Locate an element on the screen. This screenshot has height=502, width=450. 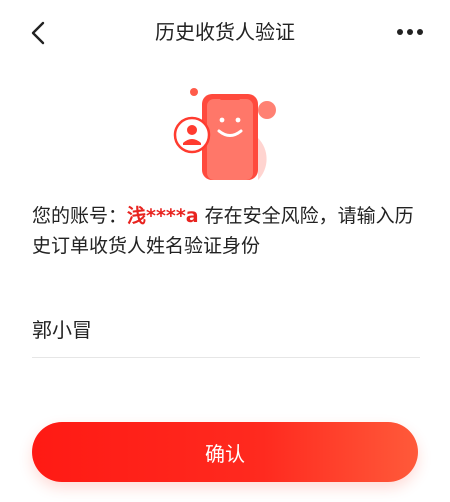
confirm-button: 确认 is located at coordinates (225, 452).